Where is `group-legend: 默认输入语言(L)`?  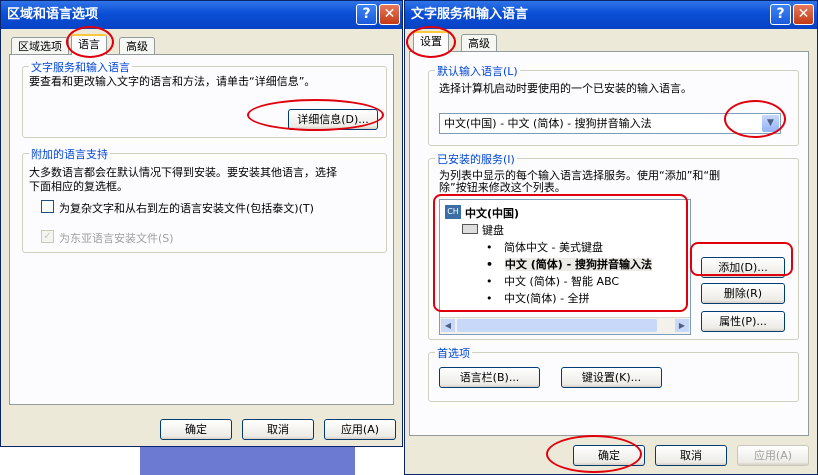
group-legend: 默认输入语言(L) is located at coordinates (477, 71).